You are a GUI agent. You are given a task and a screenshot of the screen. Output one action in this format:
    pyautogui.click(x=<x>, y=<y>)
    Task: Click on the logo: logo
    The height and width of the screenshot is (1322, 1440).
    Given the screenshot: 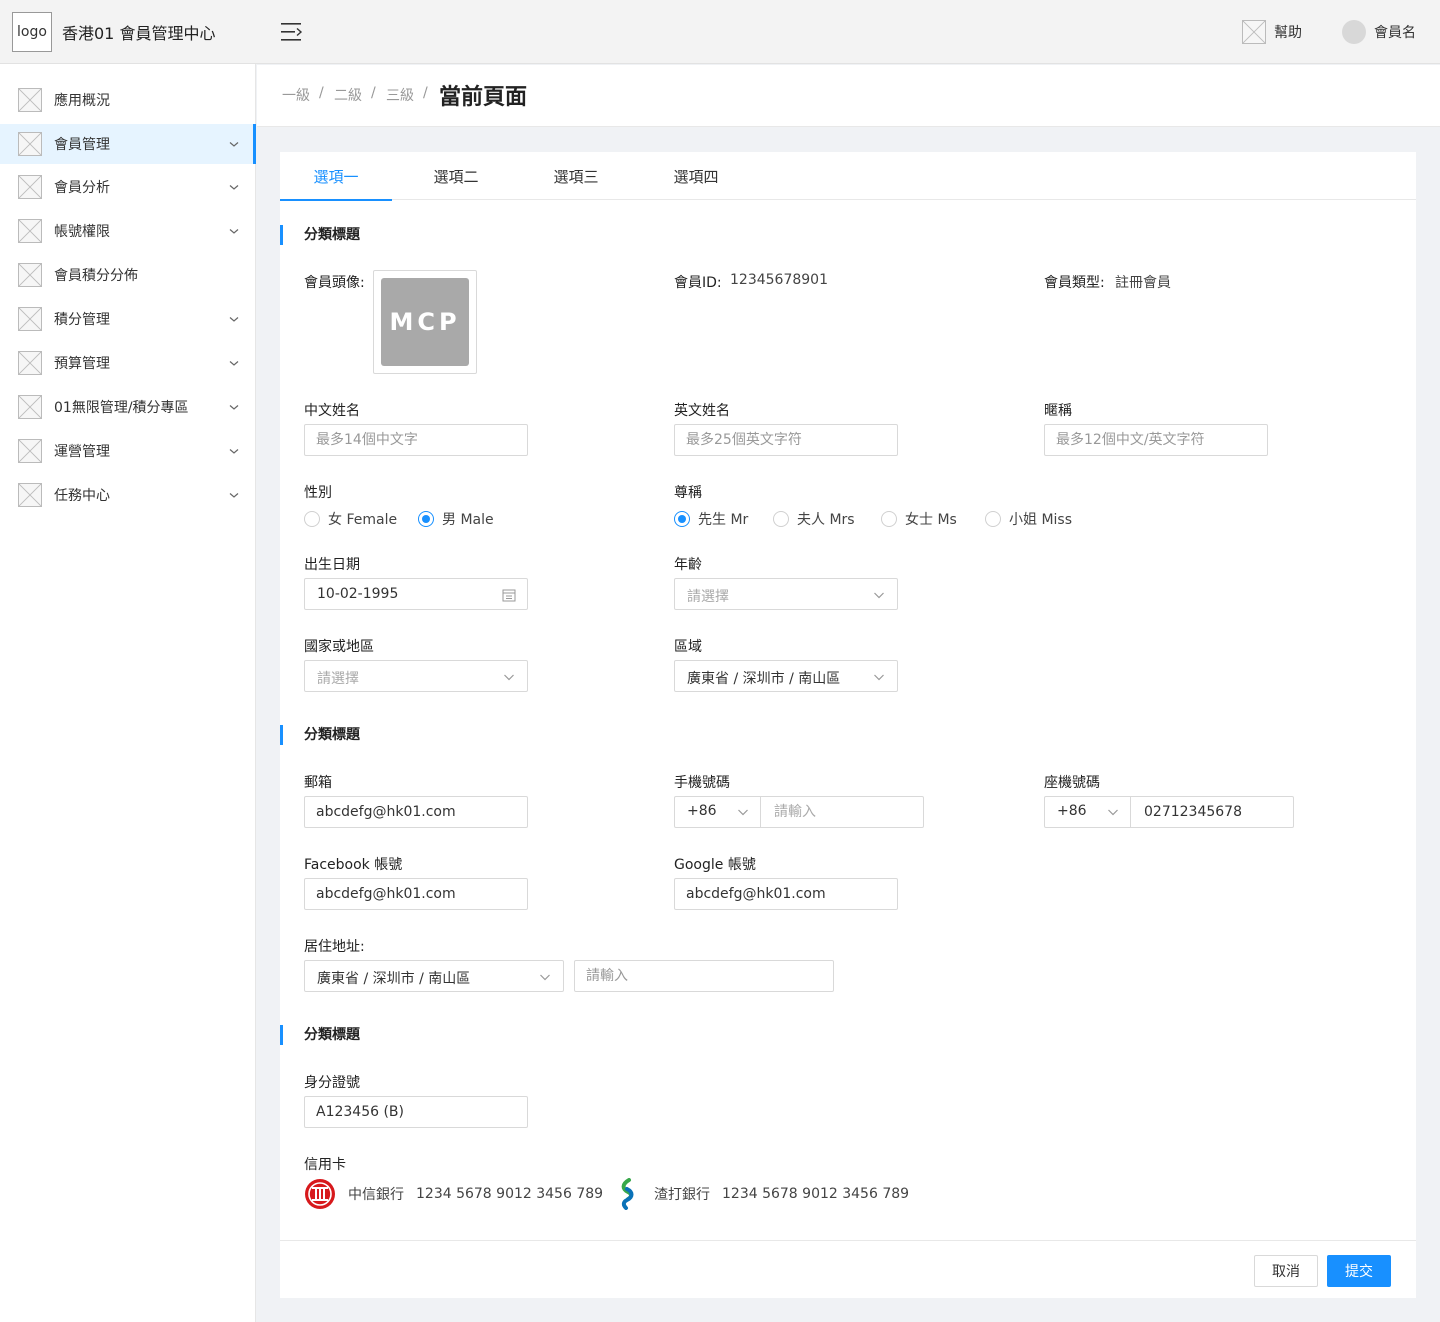 What is the action you would take?
    pyautogui.click(x=32, y=32)
    